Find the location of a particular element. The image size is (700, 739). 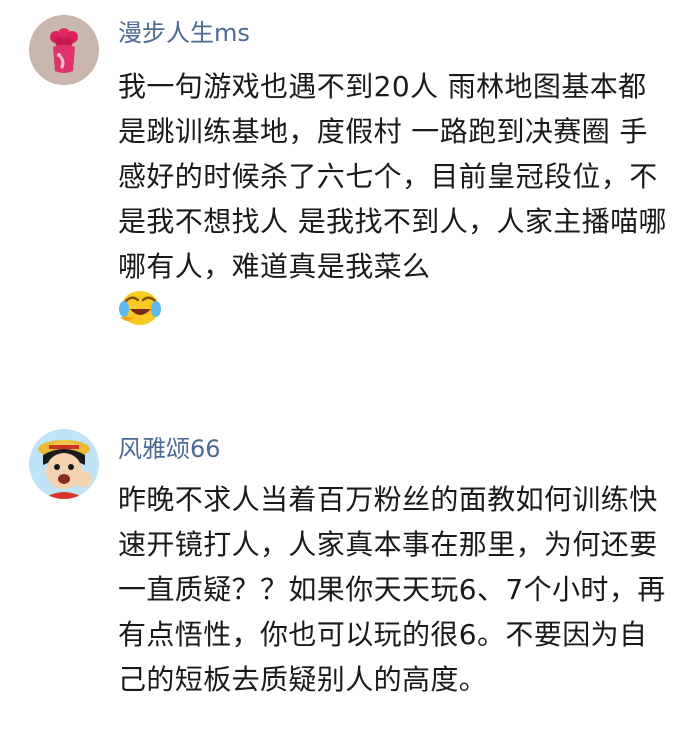

user-avatar is located at coordinates (64, 464).